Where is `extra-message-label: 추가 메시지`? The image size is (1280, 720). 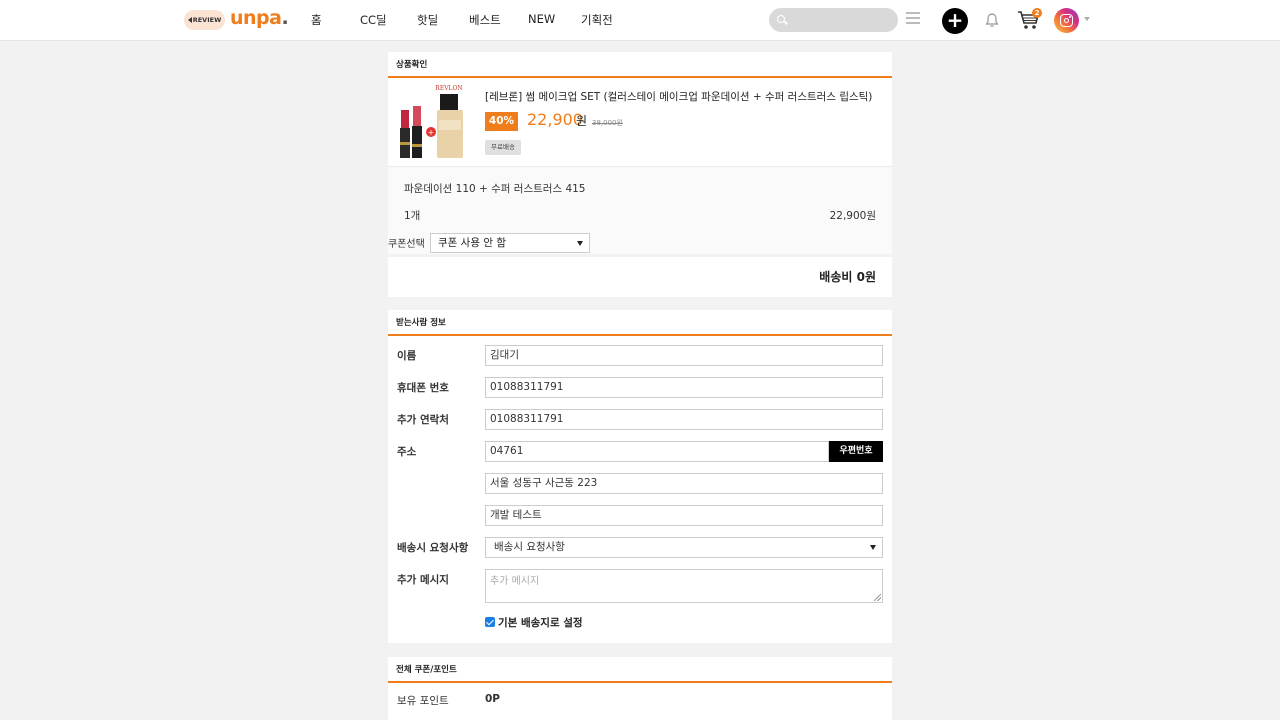 extra-message-label: 추가 메시지 is located at coordinates (423, 580).